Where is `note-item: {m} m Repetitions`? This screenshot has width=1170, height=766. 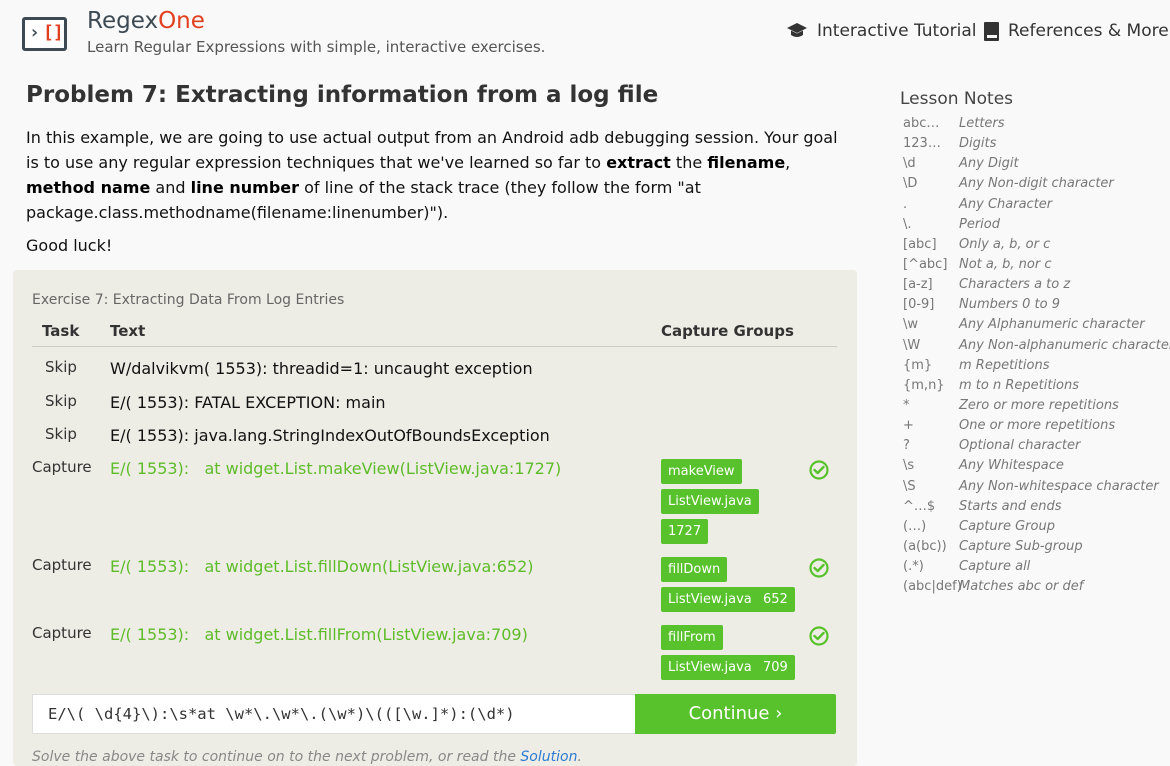 note-item: {m} m Repetitions is located at coordinates (1036, 366).